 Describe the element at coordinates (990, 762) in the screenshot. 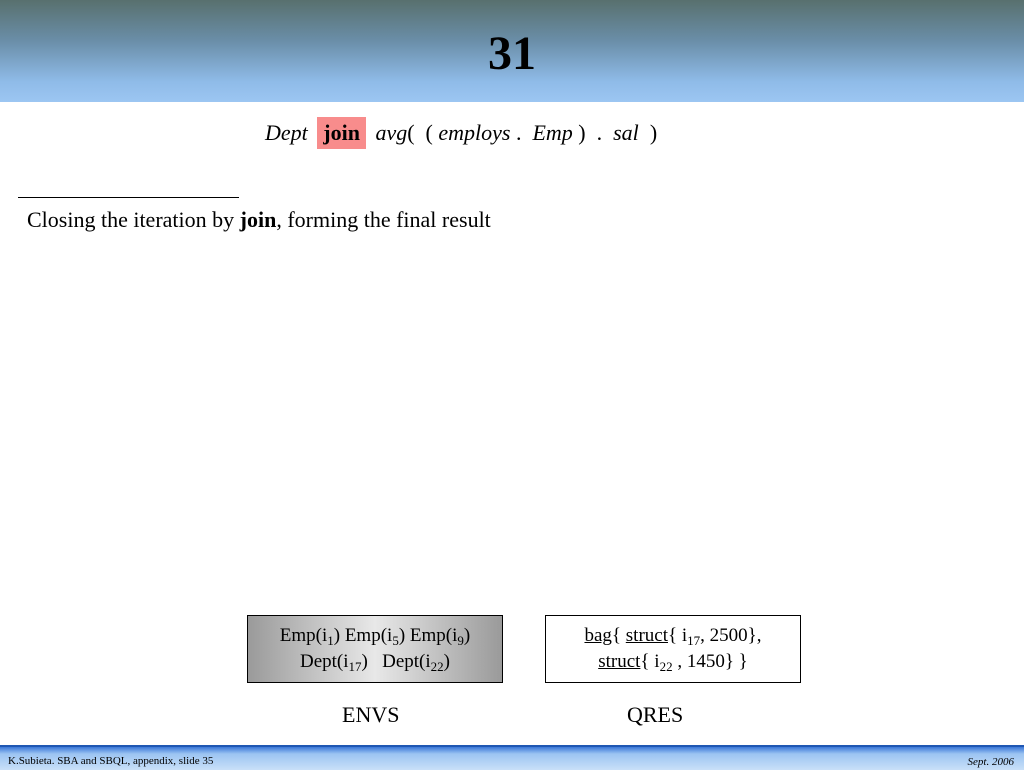

I see `footer-date: Sept. 2006` at that location.